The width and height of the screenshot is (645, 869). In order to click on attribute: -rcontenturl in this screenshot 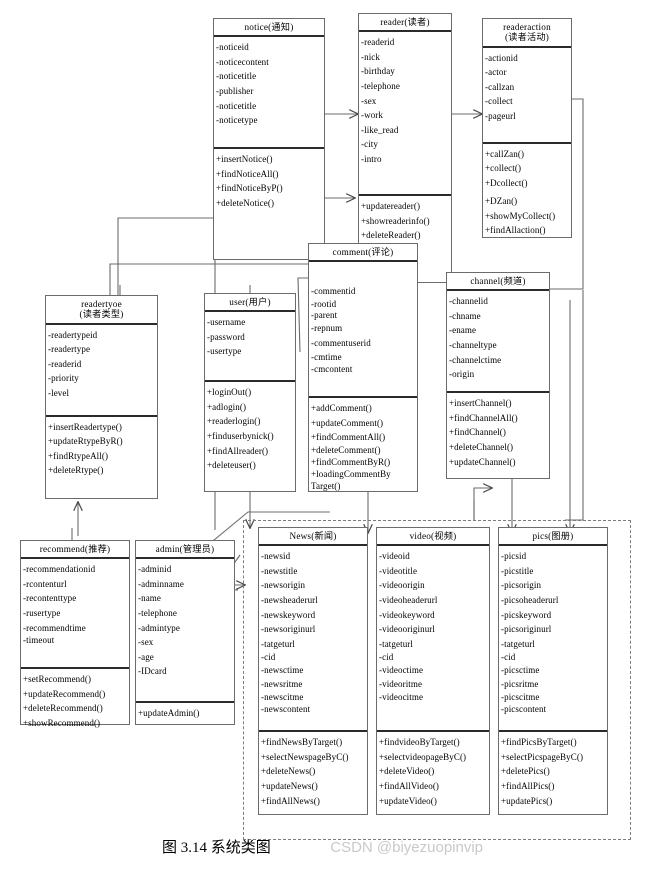, I will do `click(45, 583)`.